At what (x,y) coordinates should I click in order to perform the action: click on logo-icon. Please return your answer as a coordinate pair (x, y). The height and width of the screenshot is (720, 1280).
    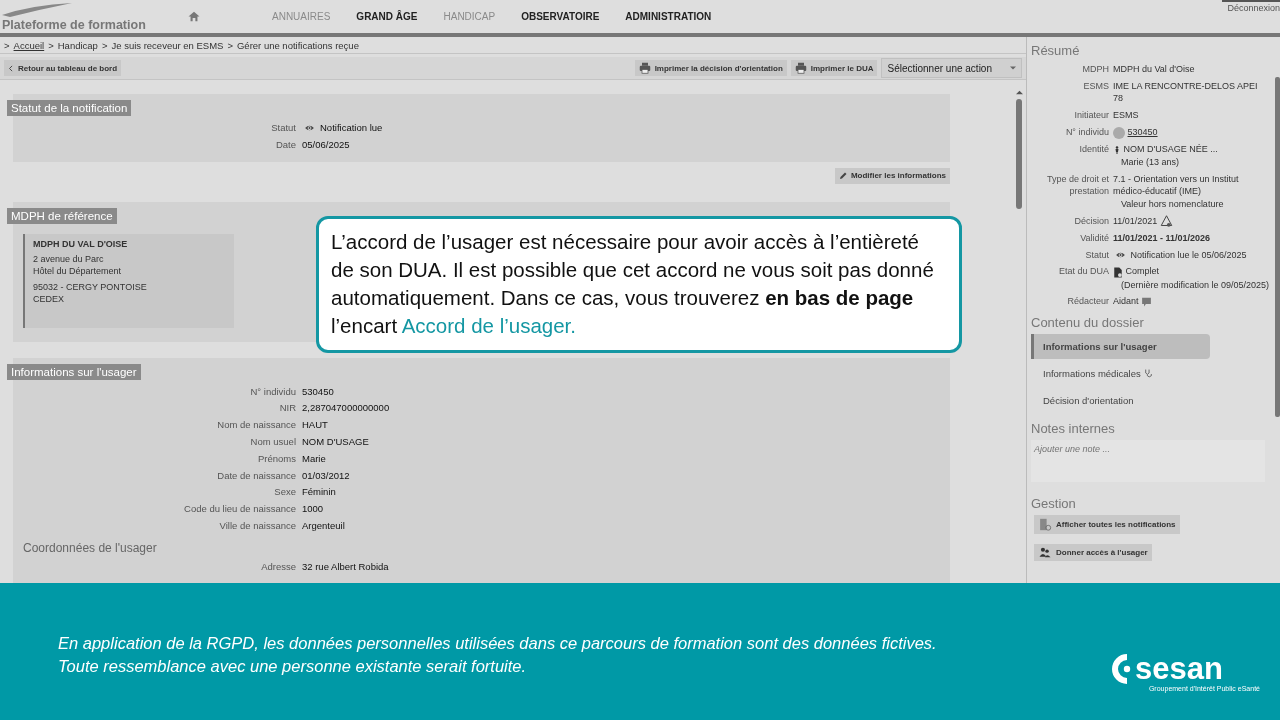
    Looking at the image, I should click on (1121, 669).